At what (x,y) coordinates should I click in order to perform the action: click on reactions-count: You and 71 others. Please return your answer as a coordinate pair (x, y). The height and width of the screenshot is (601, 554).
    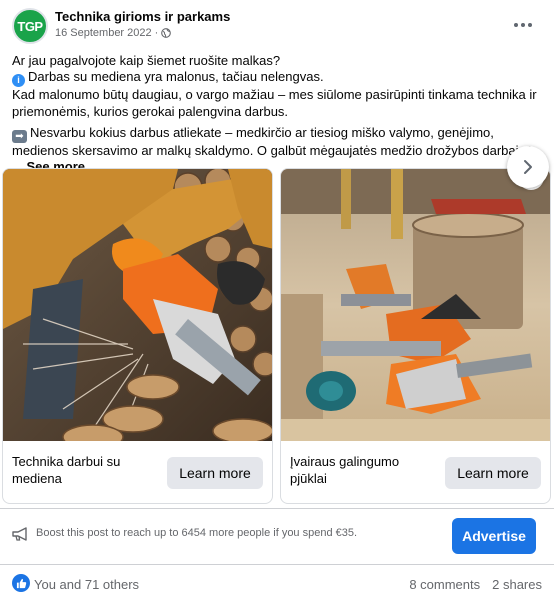
    Looking at the image, I should click on (86, 584).